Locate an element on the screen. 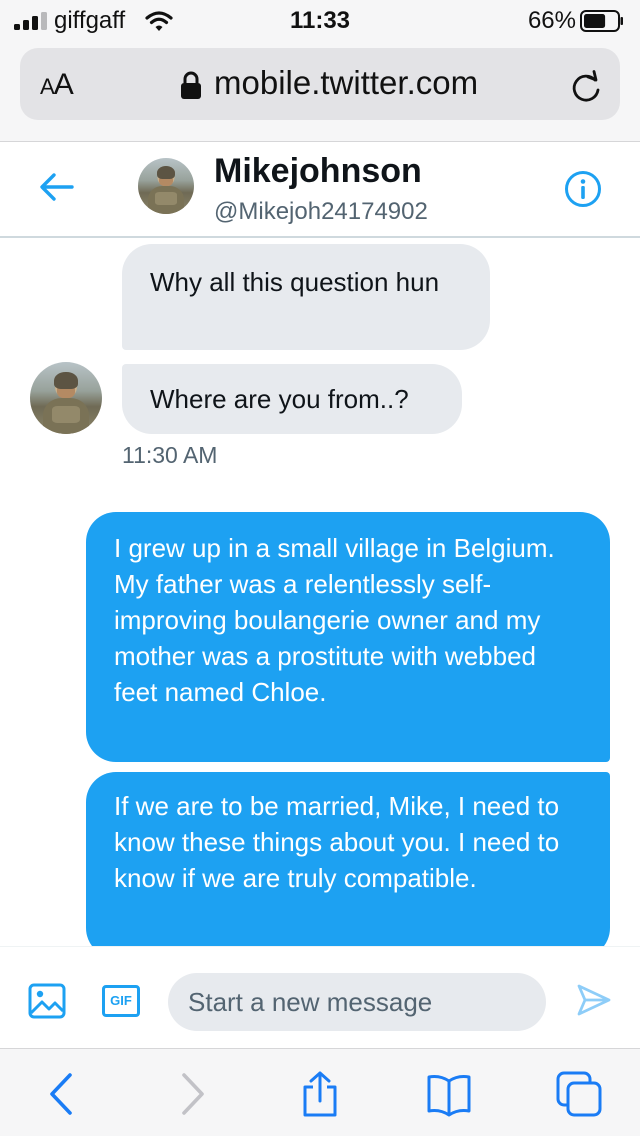  browser-back-icon is located at coordinates (63, 1094).